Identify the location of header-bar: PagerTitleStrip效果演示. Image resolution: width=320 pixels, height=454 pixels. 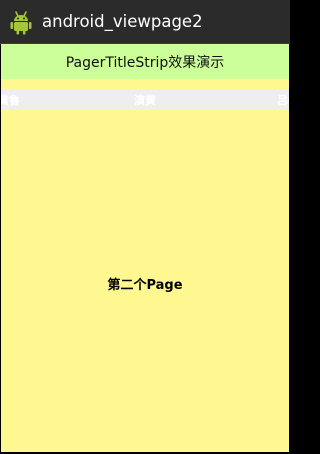
(145, 61).